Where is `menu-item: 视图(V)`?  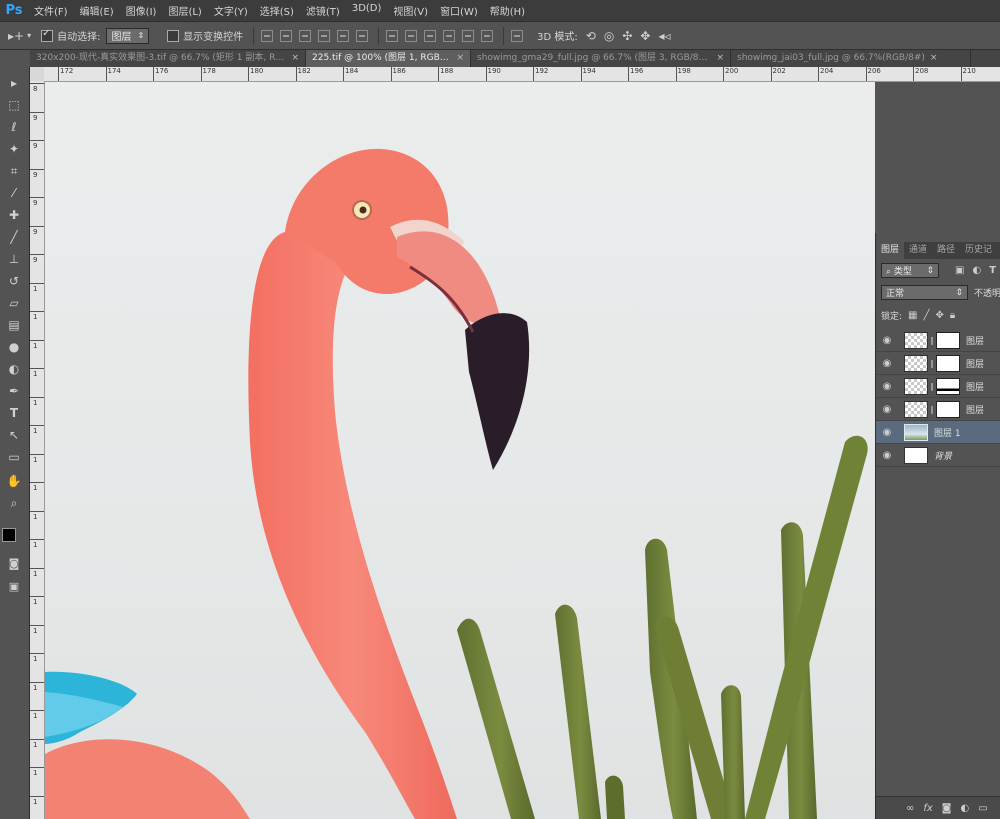 menu-item: 视图(V) is located at coordinates (410, 10).